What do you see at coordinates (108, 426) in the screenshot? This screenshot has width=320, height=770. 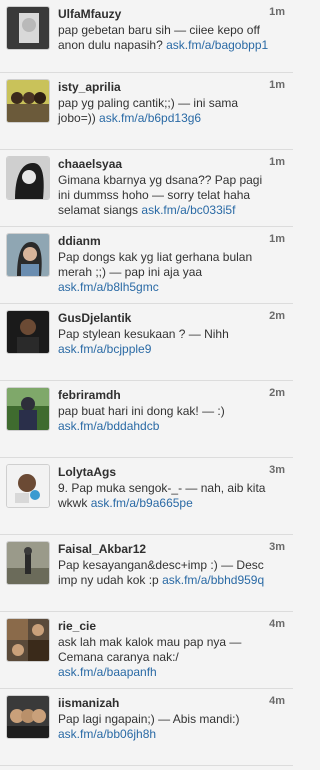 I see `tweet-link: ask.fm/a/bddahdcb` at bounding box center [108, 426].